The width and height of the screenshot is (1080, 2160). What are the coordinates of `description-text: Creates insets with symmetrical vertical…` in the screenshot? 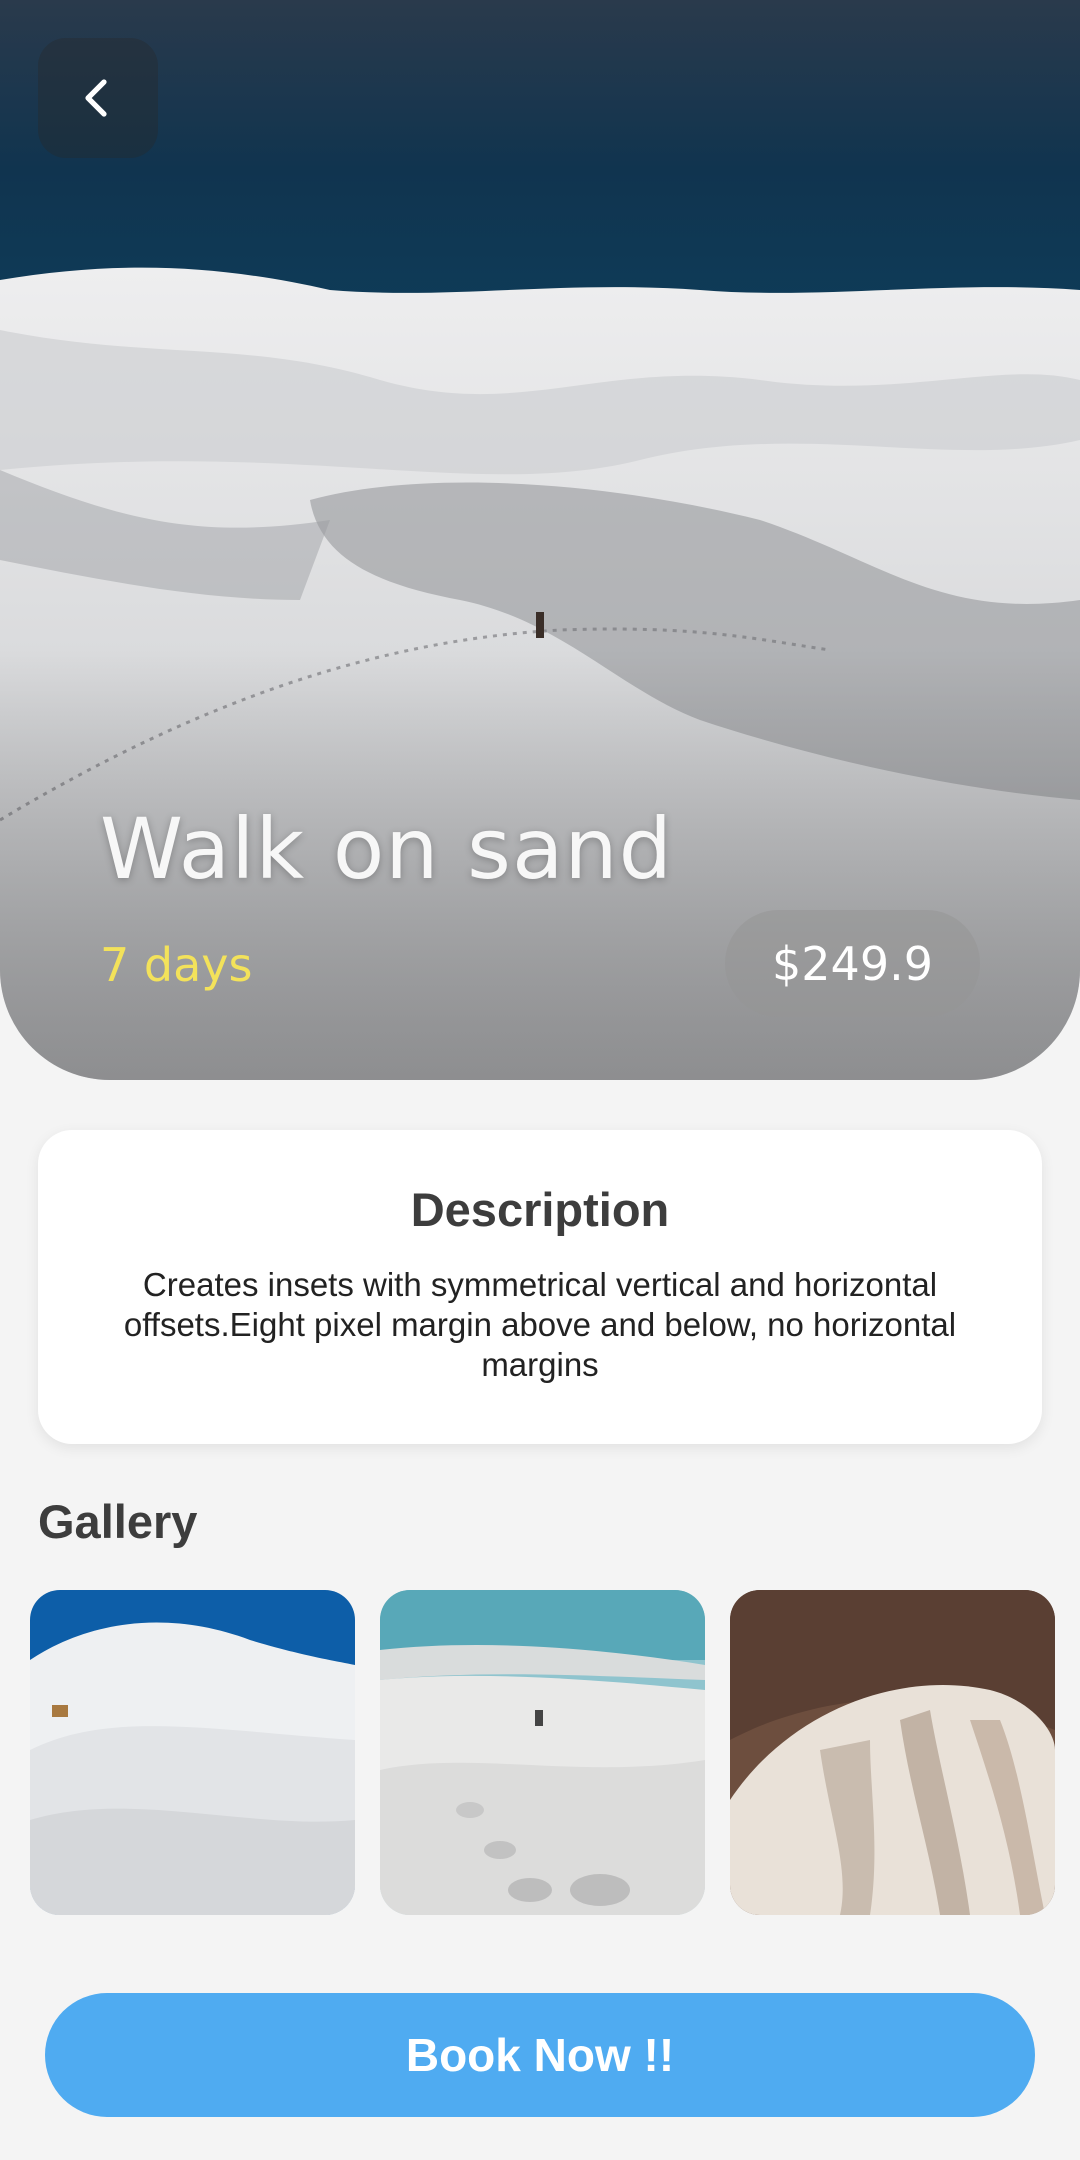 It's located at (540, 1324).